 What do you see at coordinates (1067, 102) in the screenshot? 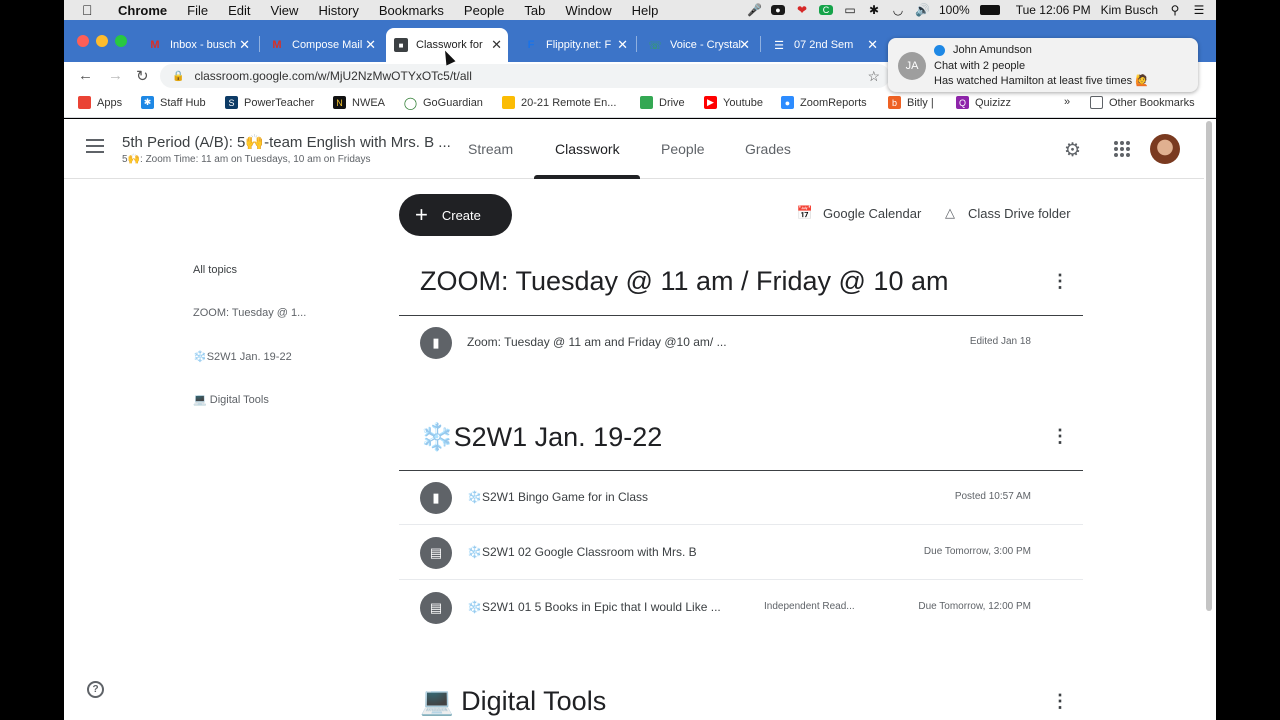
I see `bookmarks-overflow-button: »` at bounding box center [1067, 102].